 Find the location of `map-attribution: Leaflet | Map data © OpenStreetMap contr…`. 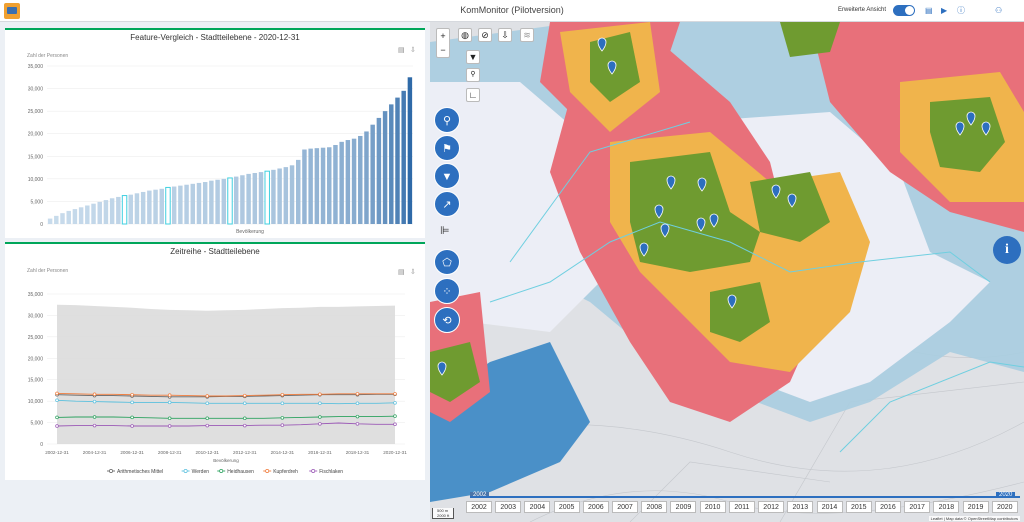

map-attribution: Leaflet | Map data © OpenStreetMap contr… is located at coordinates (974, 518).